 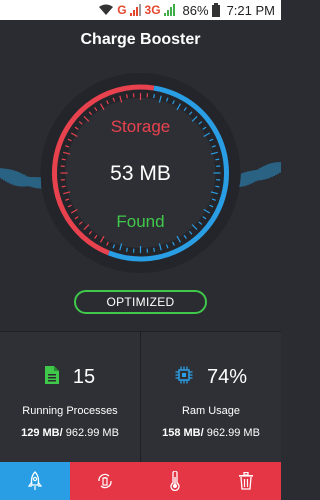 I want to click on rocket-icon, so click(x=35, y=481).